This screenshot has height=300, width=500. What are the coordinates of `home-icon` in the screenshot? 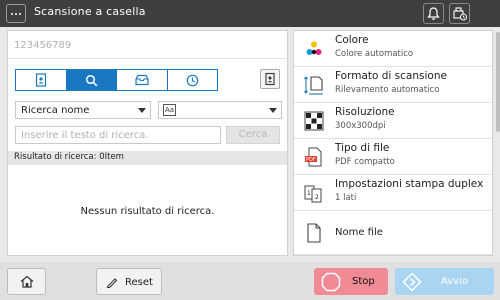 It's located at (27, 281).